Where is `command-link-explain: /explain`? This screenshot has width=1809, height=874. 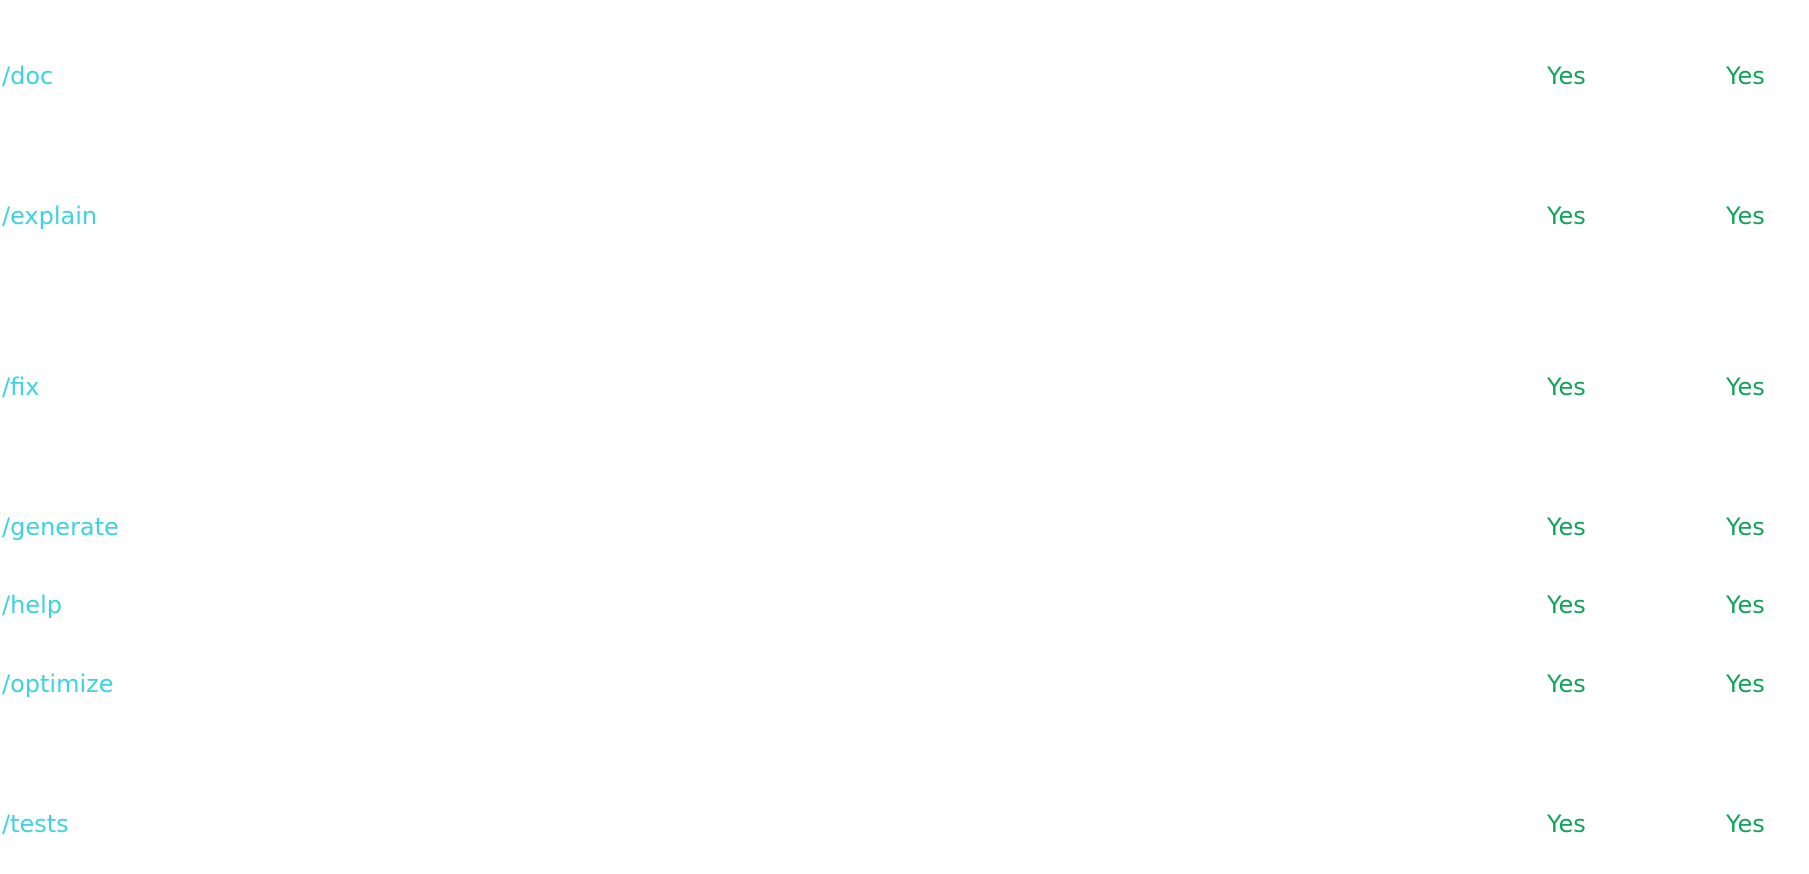
command-link-explain: /explain is located at coordinates (49, 216).